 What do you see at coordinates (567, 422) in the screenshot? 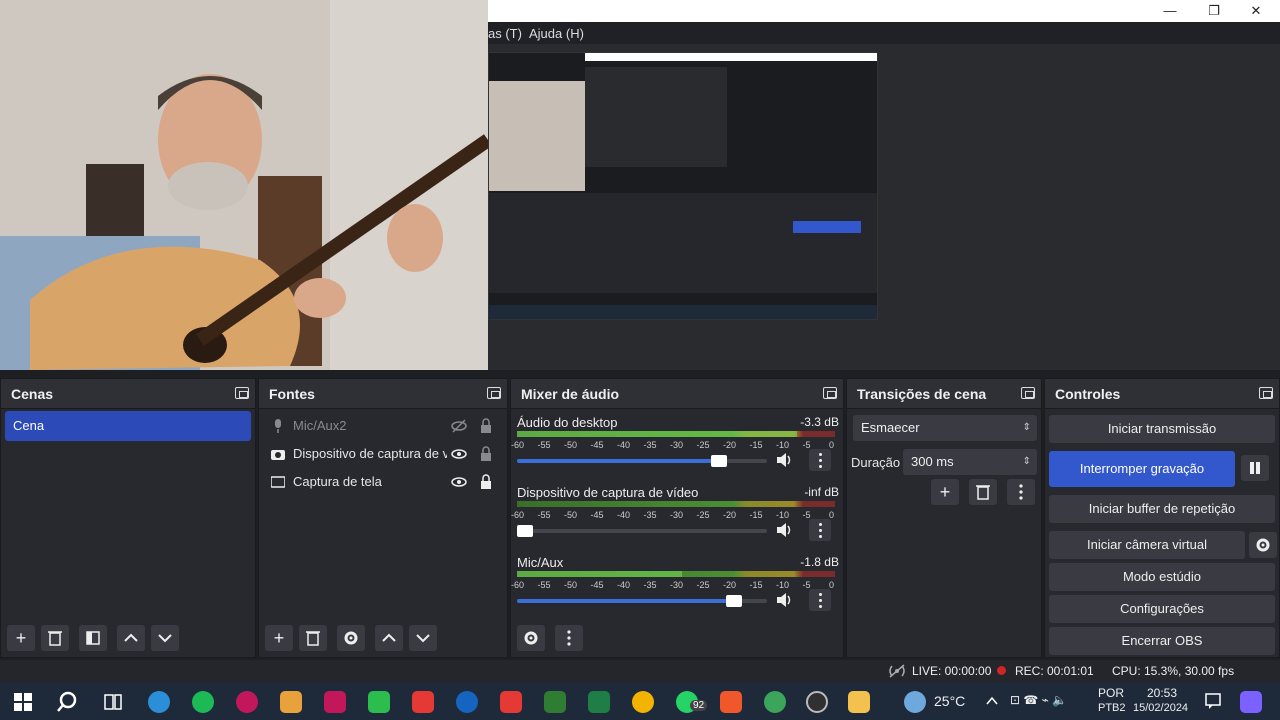
I see `channel-name: Áudio do desktop` at bounding box center [567, 422].